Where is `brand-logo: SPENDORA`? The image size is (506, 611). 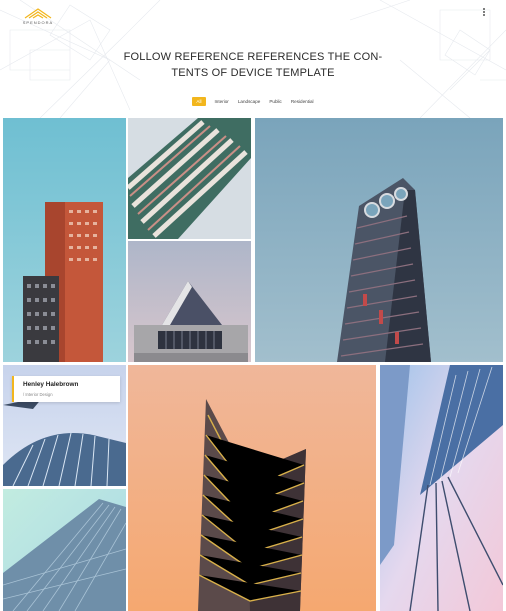 brand-logo: SPENDORA is located at coordinates (41, 16).